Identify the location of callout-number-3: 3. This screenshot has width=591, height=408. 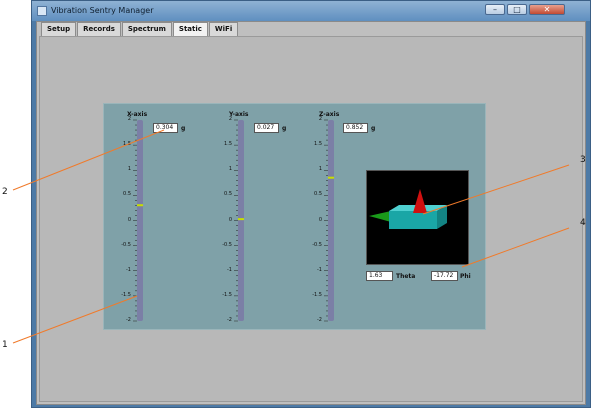
(583, 160).